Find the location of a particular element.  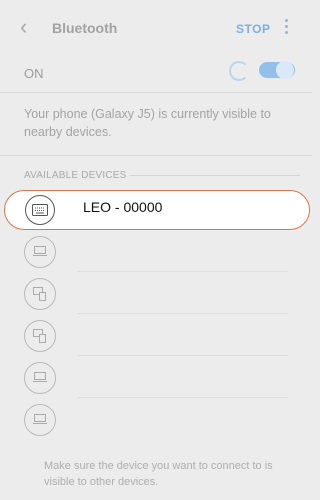

device-item-highlighted: LEO - 00000 is located at coordinates (157, 210).